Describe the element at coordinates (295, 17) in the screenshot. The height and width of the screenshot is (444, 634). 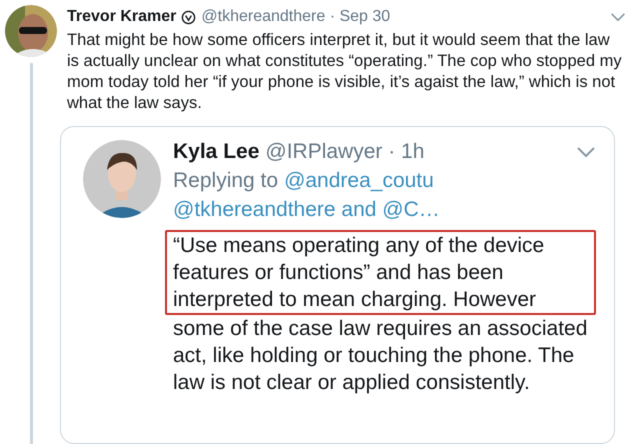
I see `handle-and-date: @tkhereandthere · Sep 30` at that location.